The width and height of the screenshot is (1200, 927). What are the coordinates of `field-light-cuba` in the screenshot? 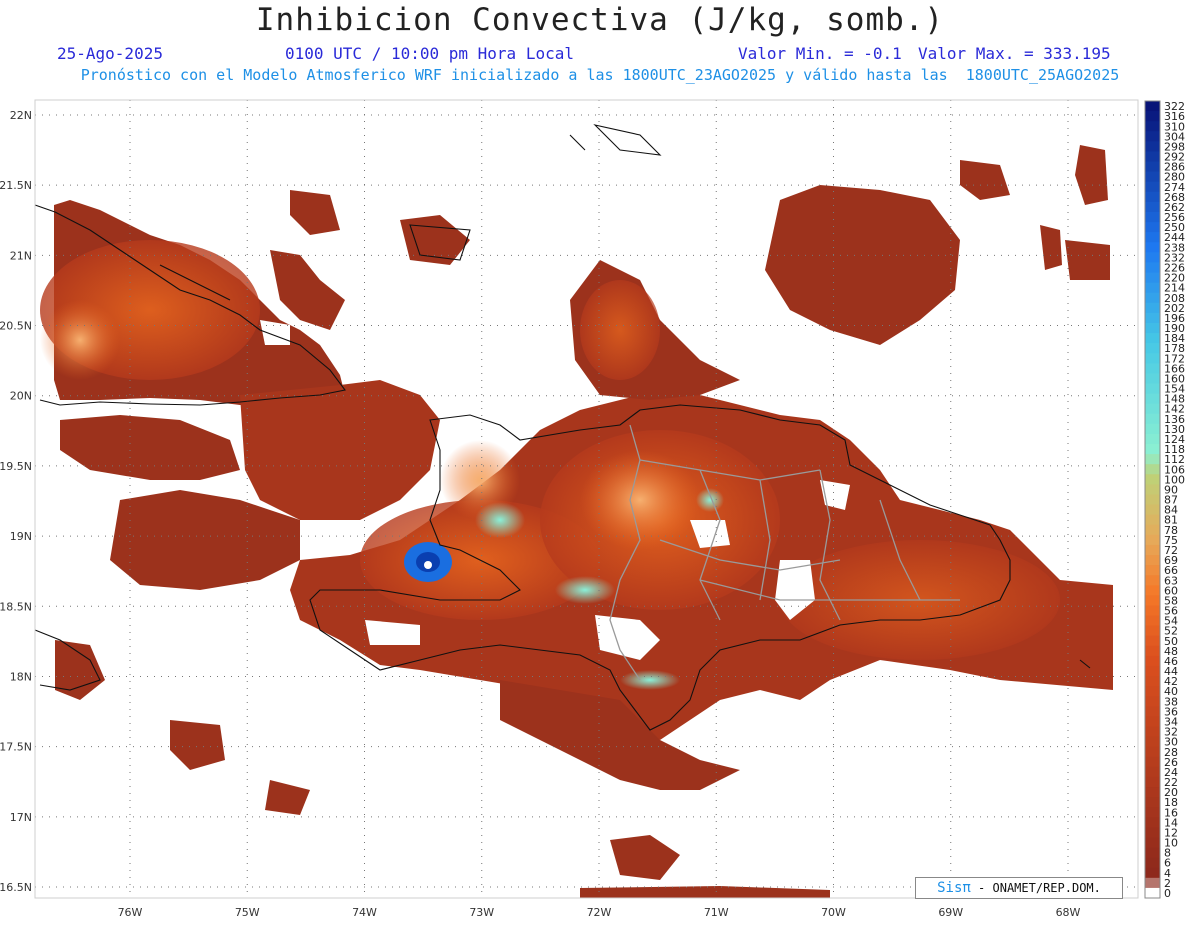 It's located at (80, 340).